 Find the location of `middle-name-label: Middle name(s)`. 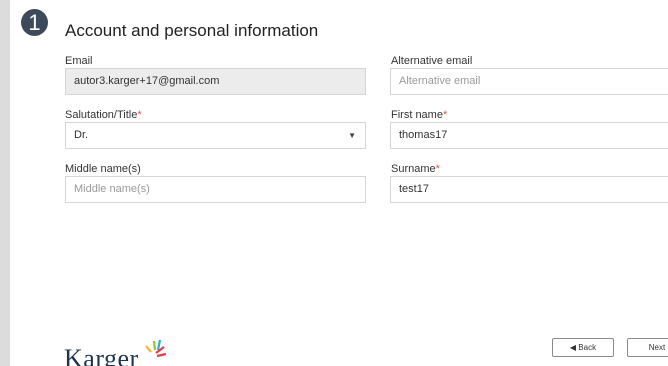

middle-name-label: Middle name(s) is located at coordinates (103, 169).